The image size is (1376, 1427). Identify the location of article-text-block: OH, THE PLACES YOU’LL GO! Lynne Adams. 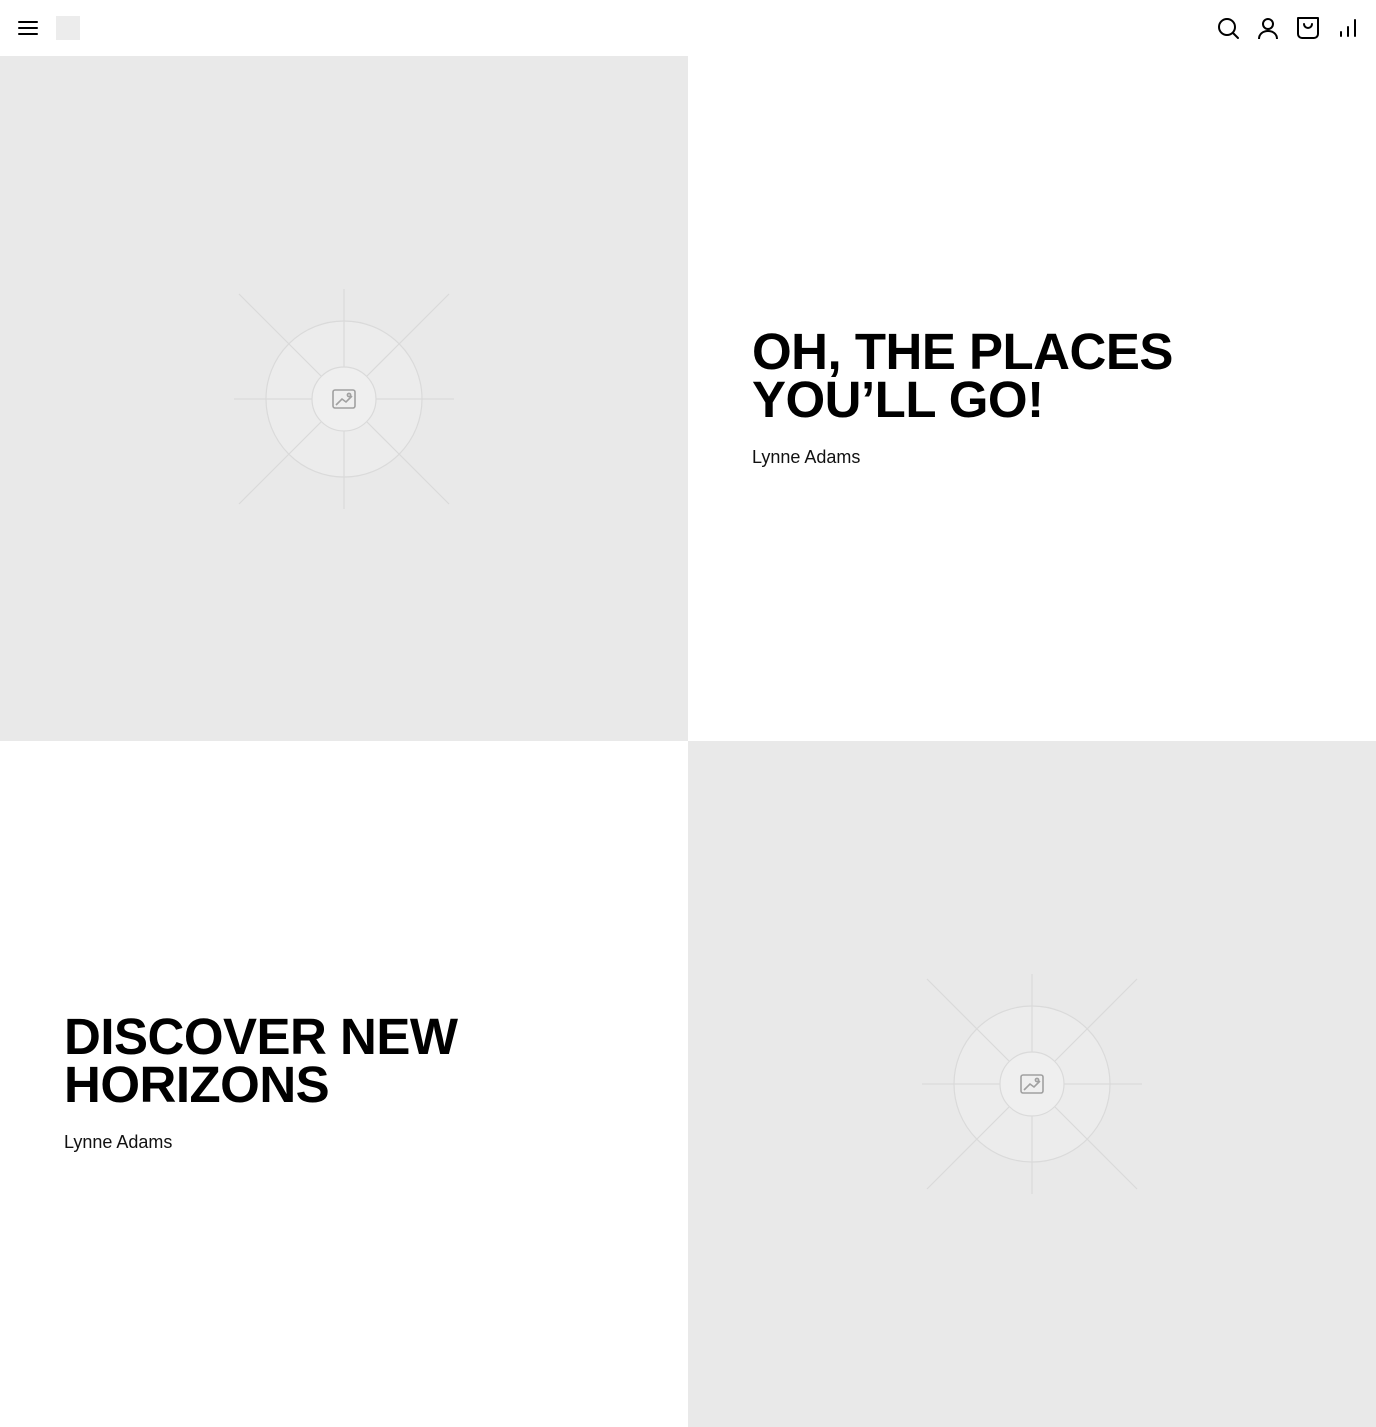
(1032, 397).